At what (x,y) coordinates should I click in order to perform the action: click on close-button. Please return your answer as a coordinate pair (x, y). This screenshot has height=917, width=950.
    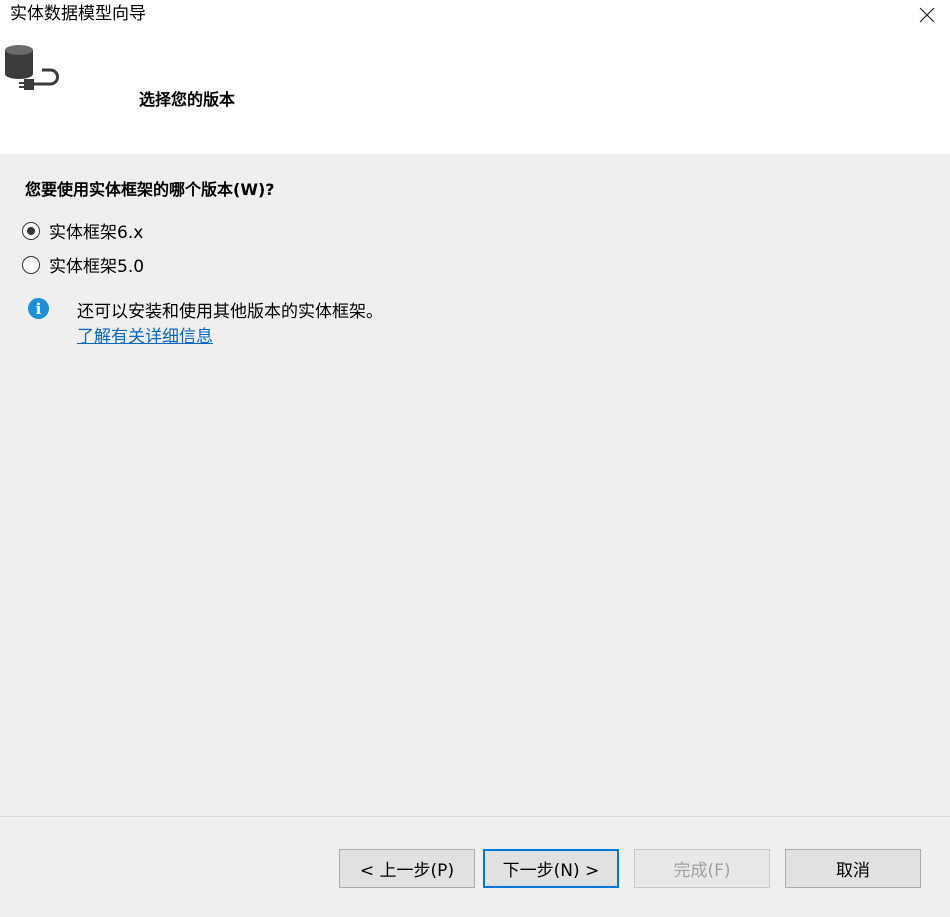
    Looking at the image, I should click on (927, 15).